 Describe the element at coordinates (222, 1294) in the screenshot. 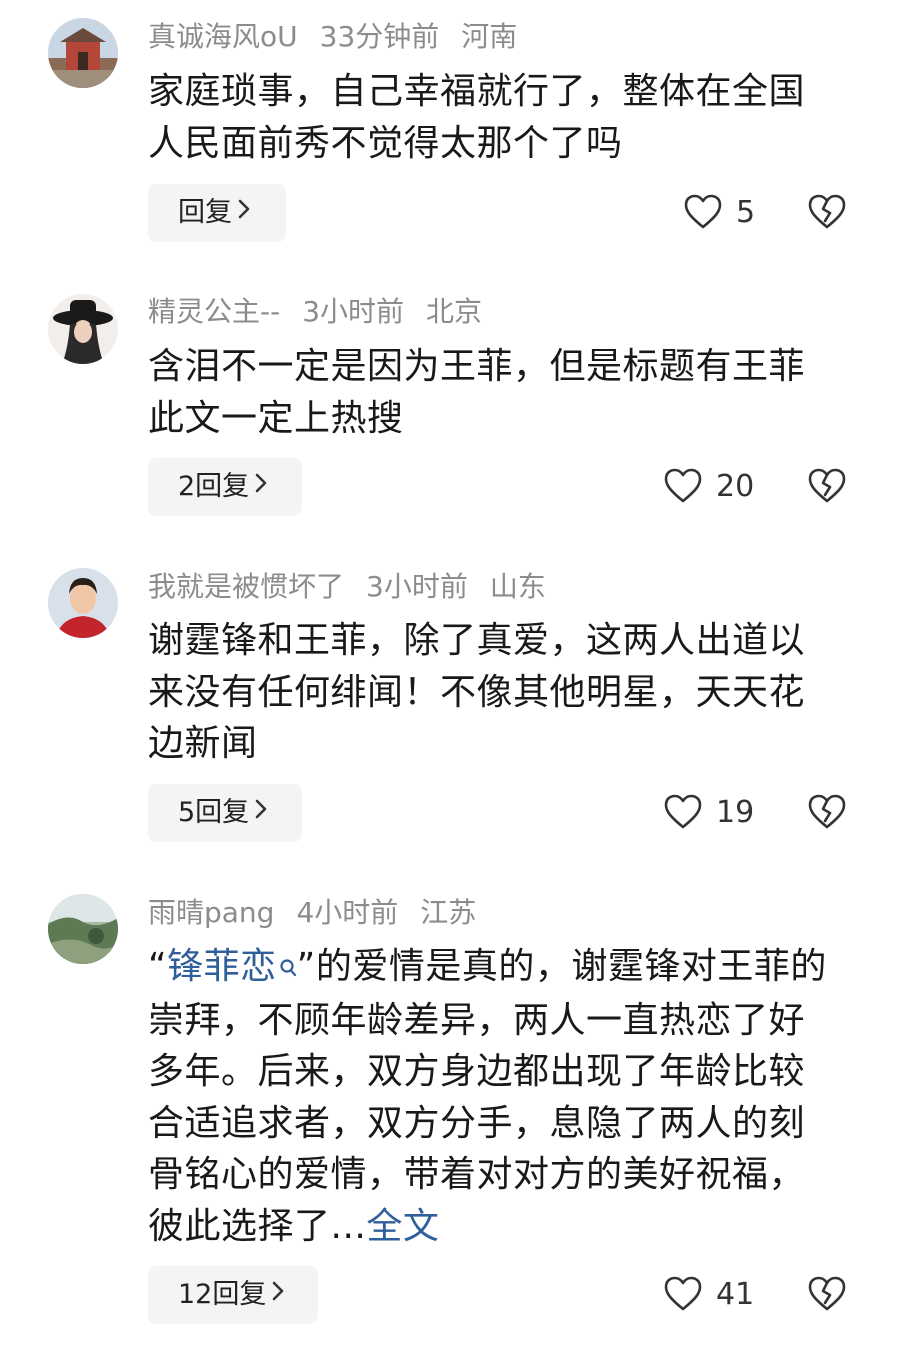

I see `reply-label: 12回复` at that location.